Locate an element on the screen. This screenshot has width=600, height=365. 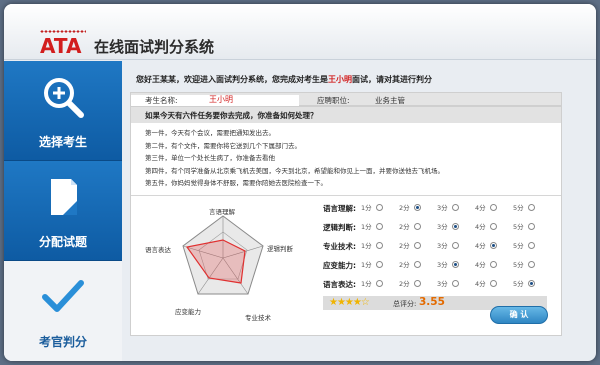
candidate-info-row: 考生名称: 王小明 应聘职位: 业务主管 is located at coordinates (346, 99).